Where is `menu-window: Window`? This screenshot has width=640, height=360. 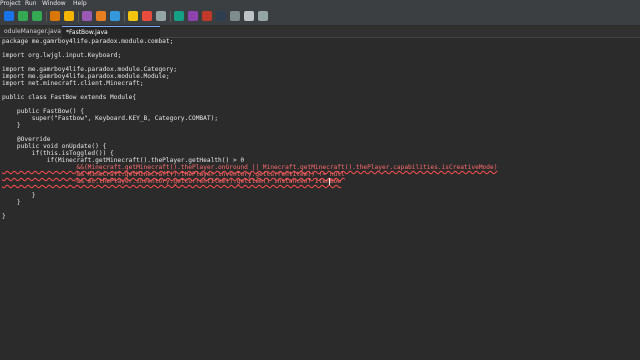
menu-window: Window is located at coordinates (54, 4).